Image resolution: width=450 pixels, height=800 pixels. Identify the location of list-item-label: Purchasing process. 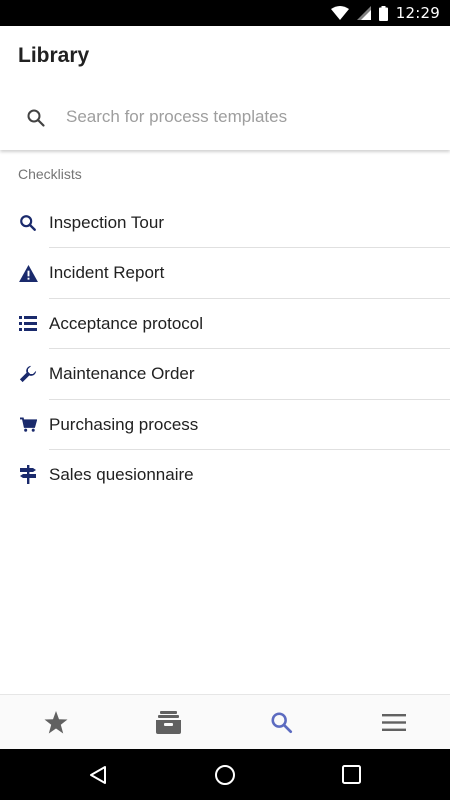
(124, 424).